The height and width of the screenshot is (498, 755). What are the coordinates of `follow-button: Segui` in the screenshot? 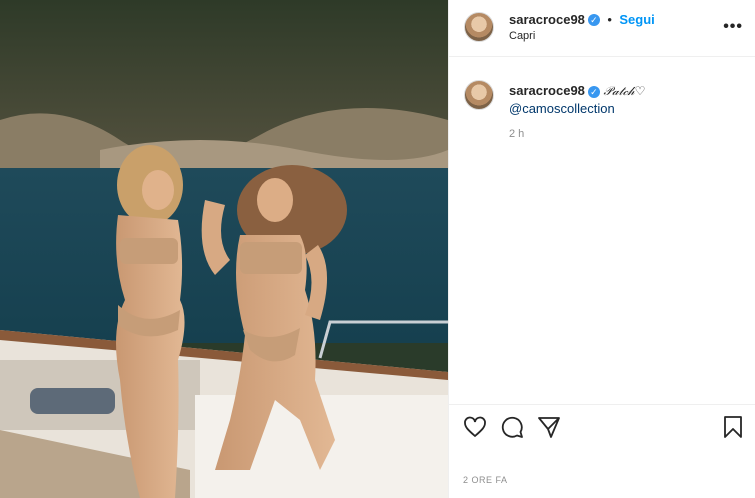 It's located at (636, 19).